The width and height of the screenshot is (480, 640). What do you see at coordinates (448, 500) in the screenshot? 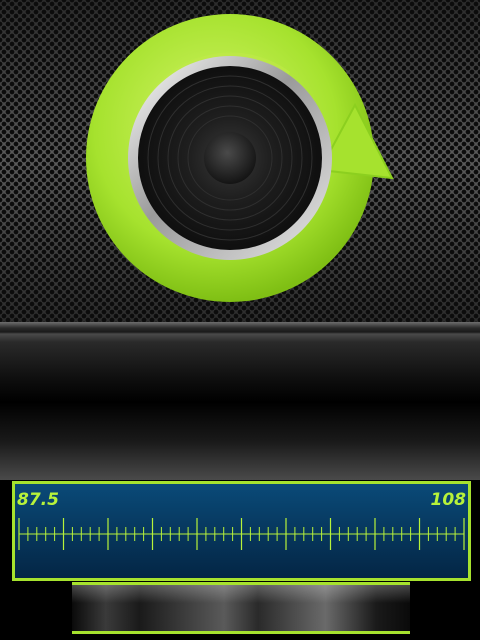
I see `frequency-max-label: 108` at bounding box center [448, 500].